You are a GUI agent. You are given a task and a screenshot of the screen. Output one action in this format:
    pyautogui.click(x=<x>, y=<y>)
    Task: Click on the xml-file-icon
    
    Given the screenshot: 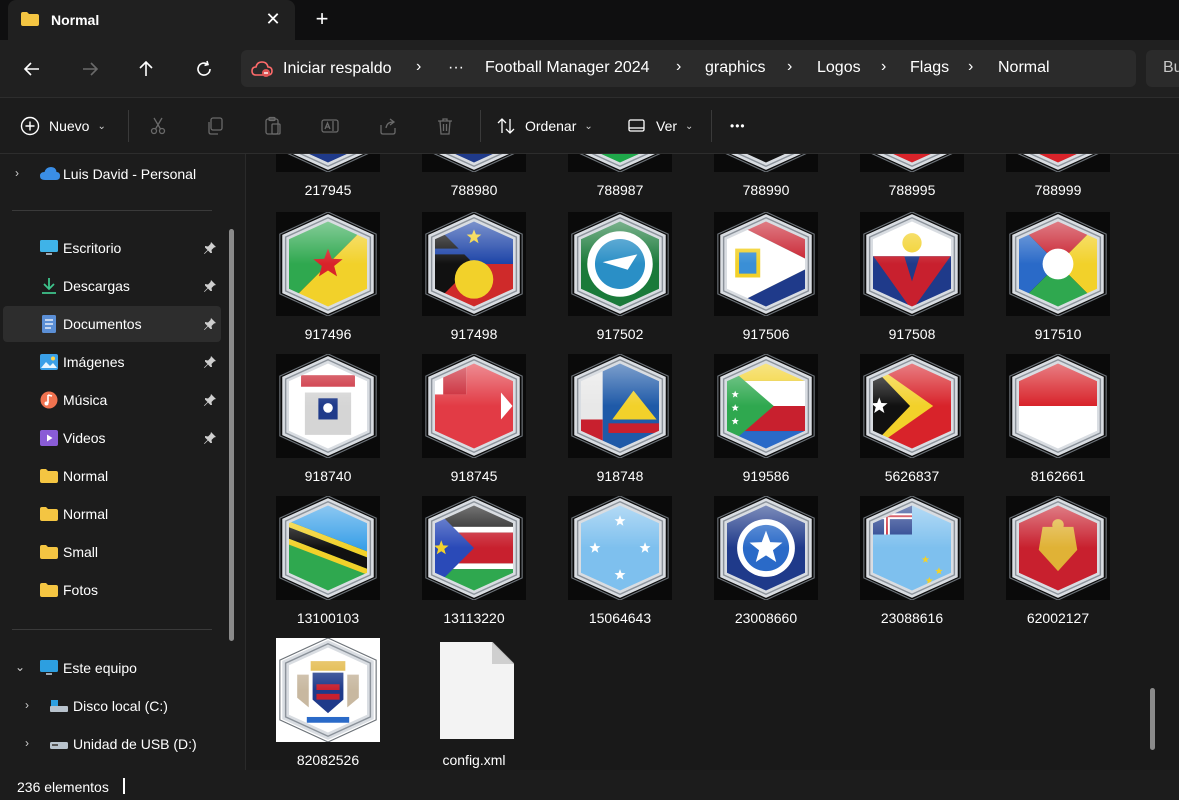 What is the action you would take?
    pyautogui.click(x=477, y=690)
    